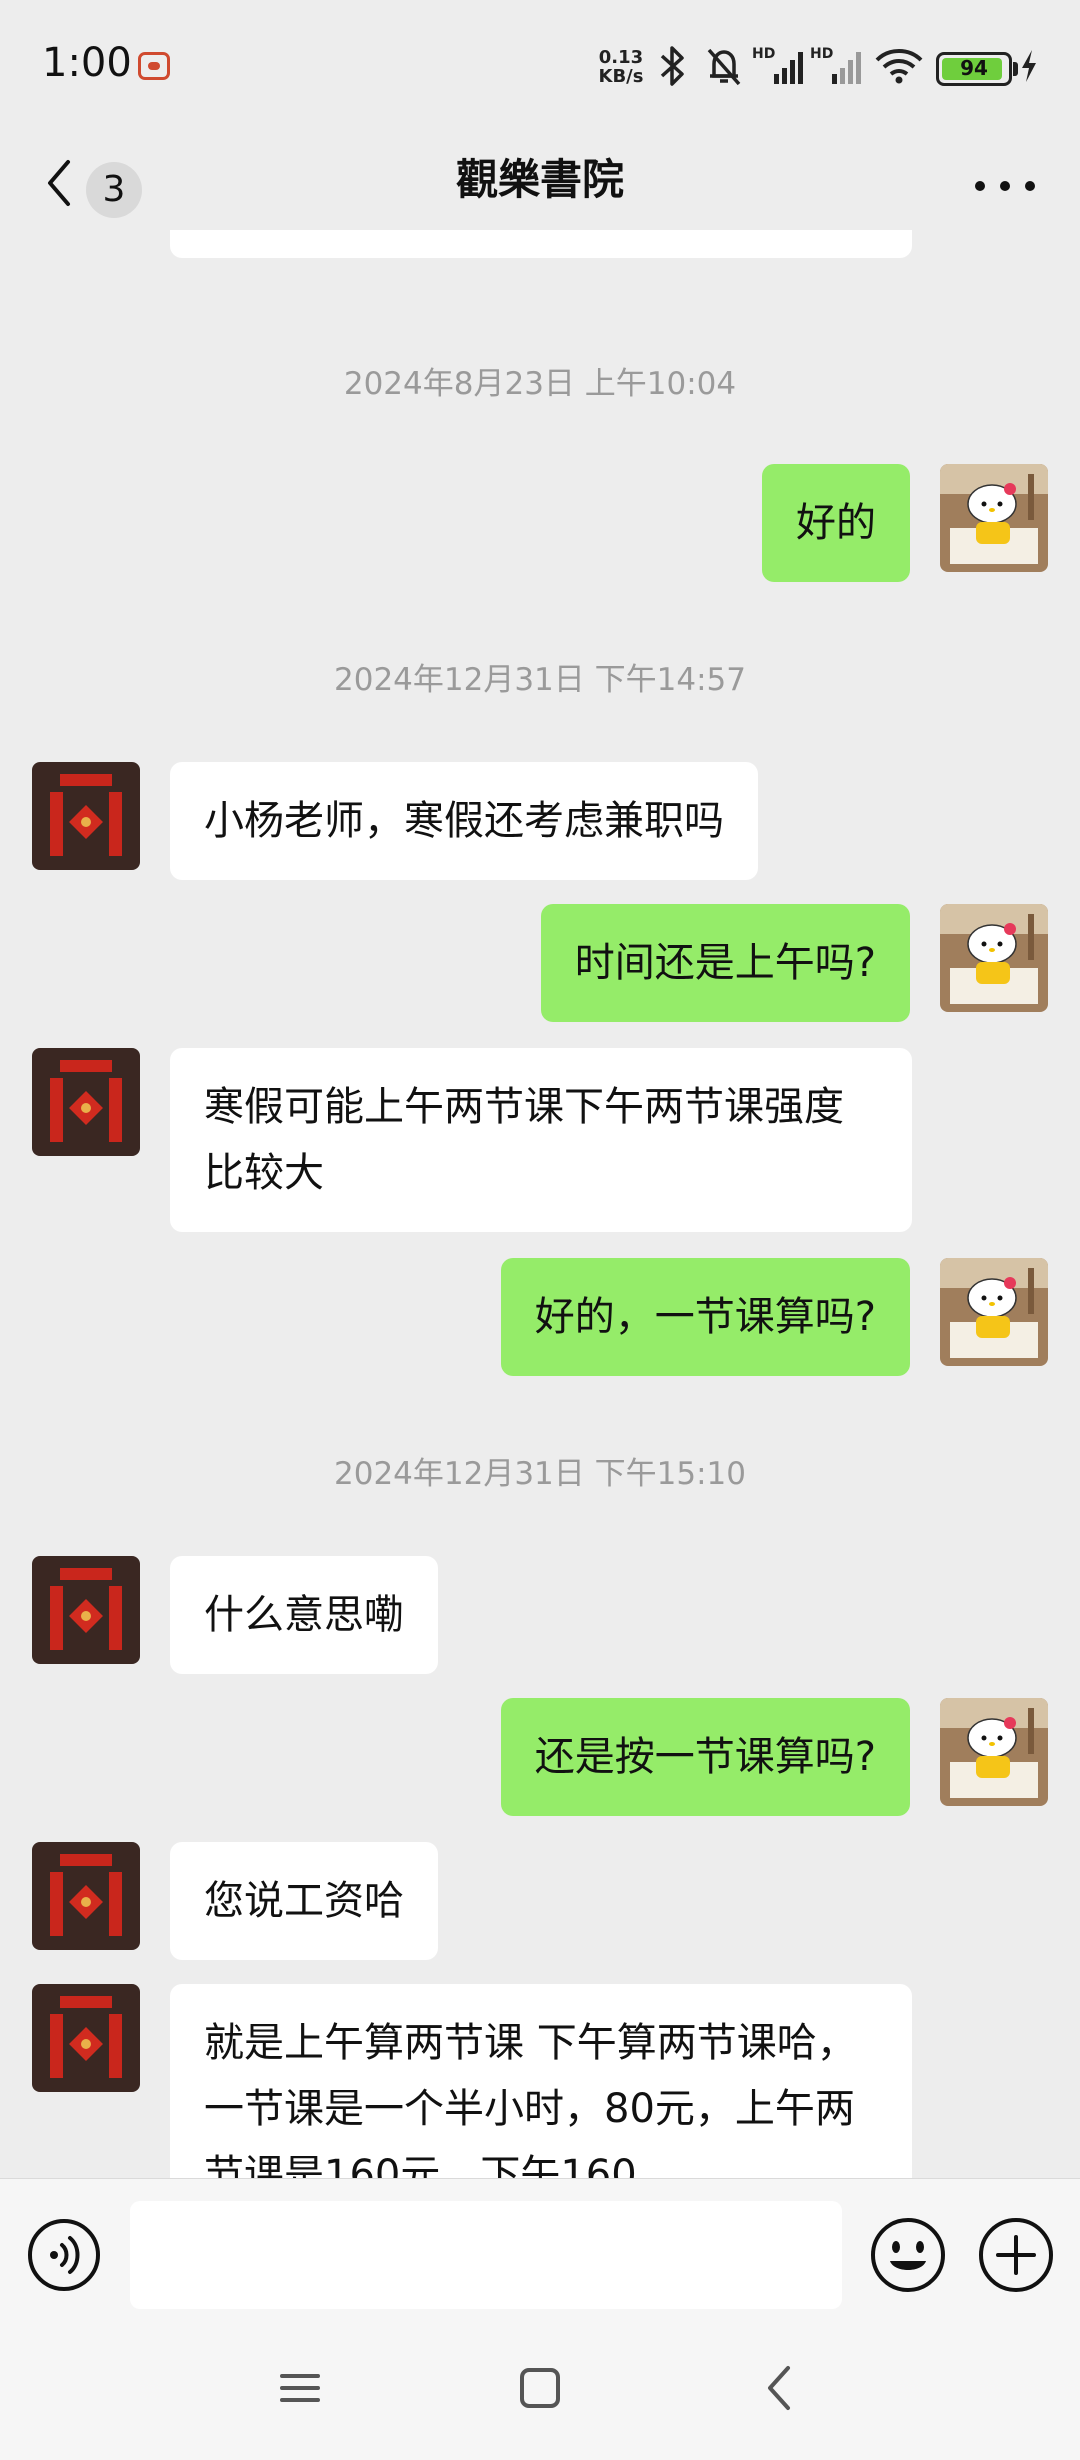 Image resolution: width=1080 pixels, height=2460 pixels. Describe the element at coordinates (87, 63) in the screenshot. I see `status-time: 1:00` at that location.